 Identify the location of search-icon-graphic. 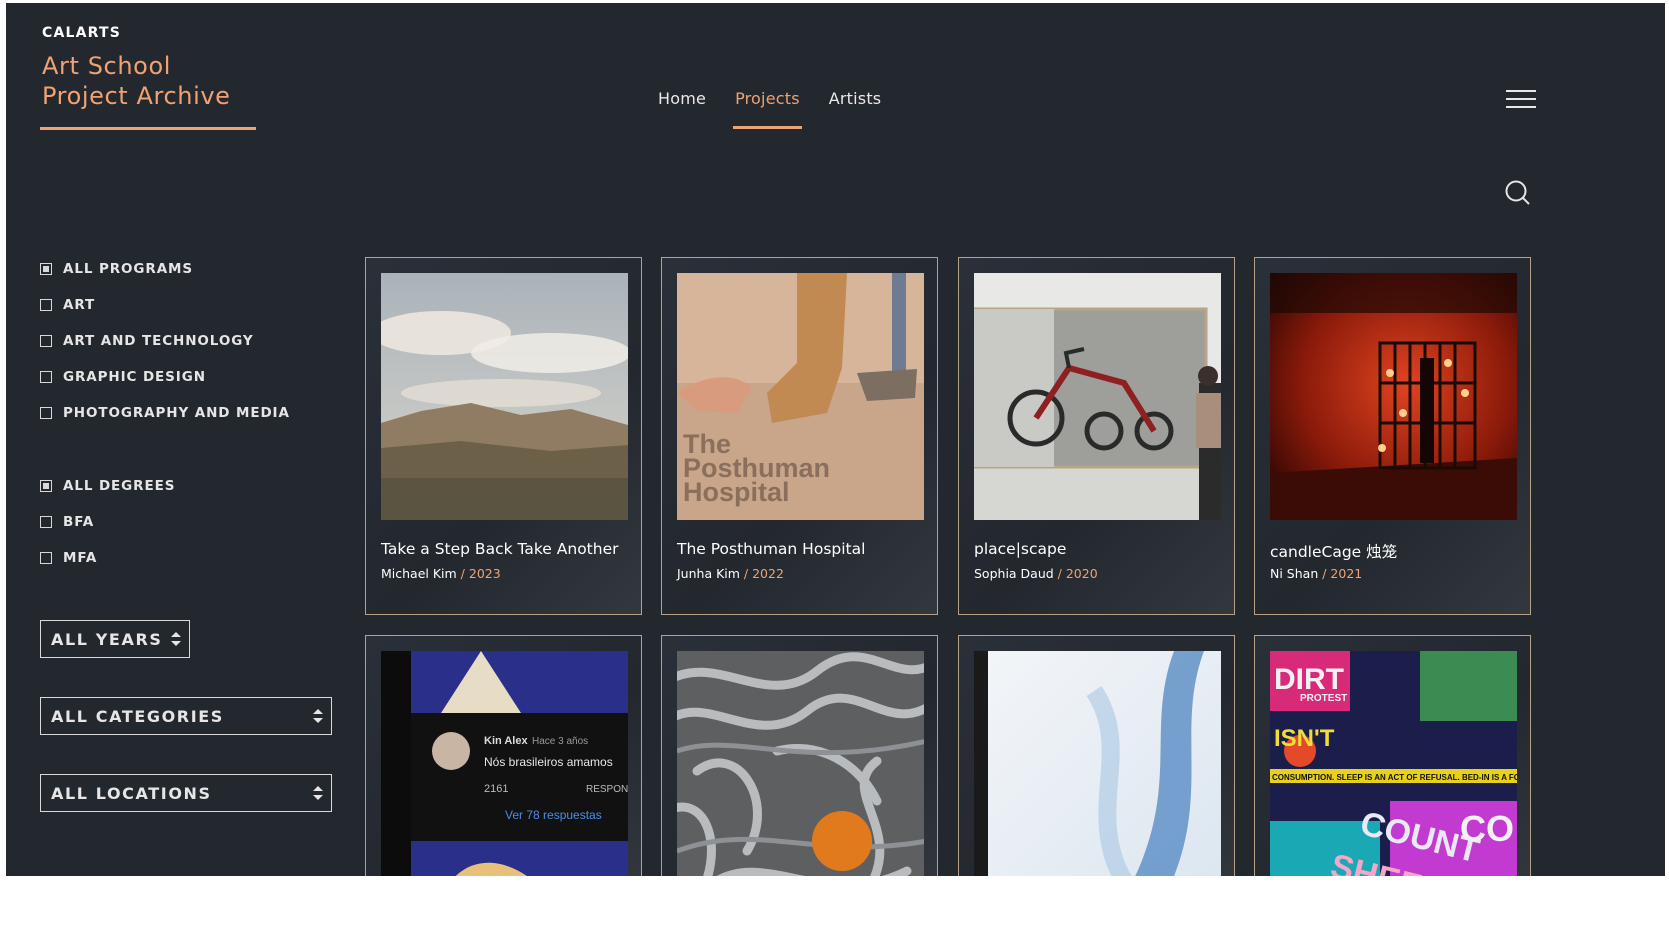
(1517, 192).